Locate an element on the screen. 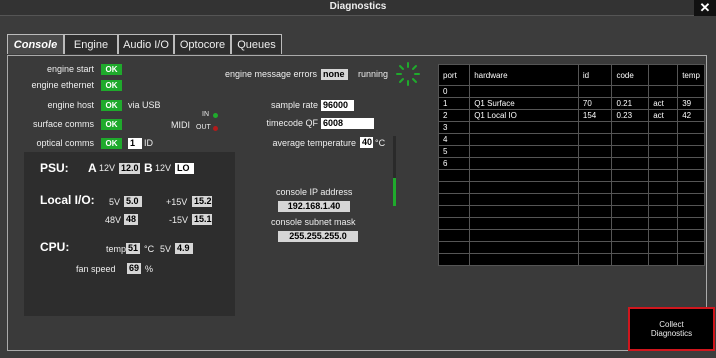  collect-diagnostics-button: Collect Diagnostics is located at coordinates (671, 329).